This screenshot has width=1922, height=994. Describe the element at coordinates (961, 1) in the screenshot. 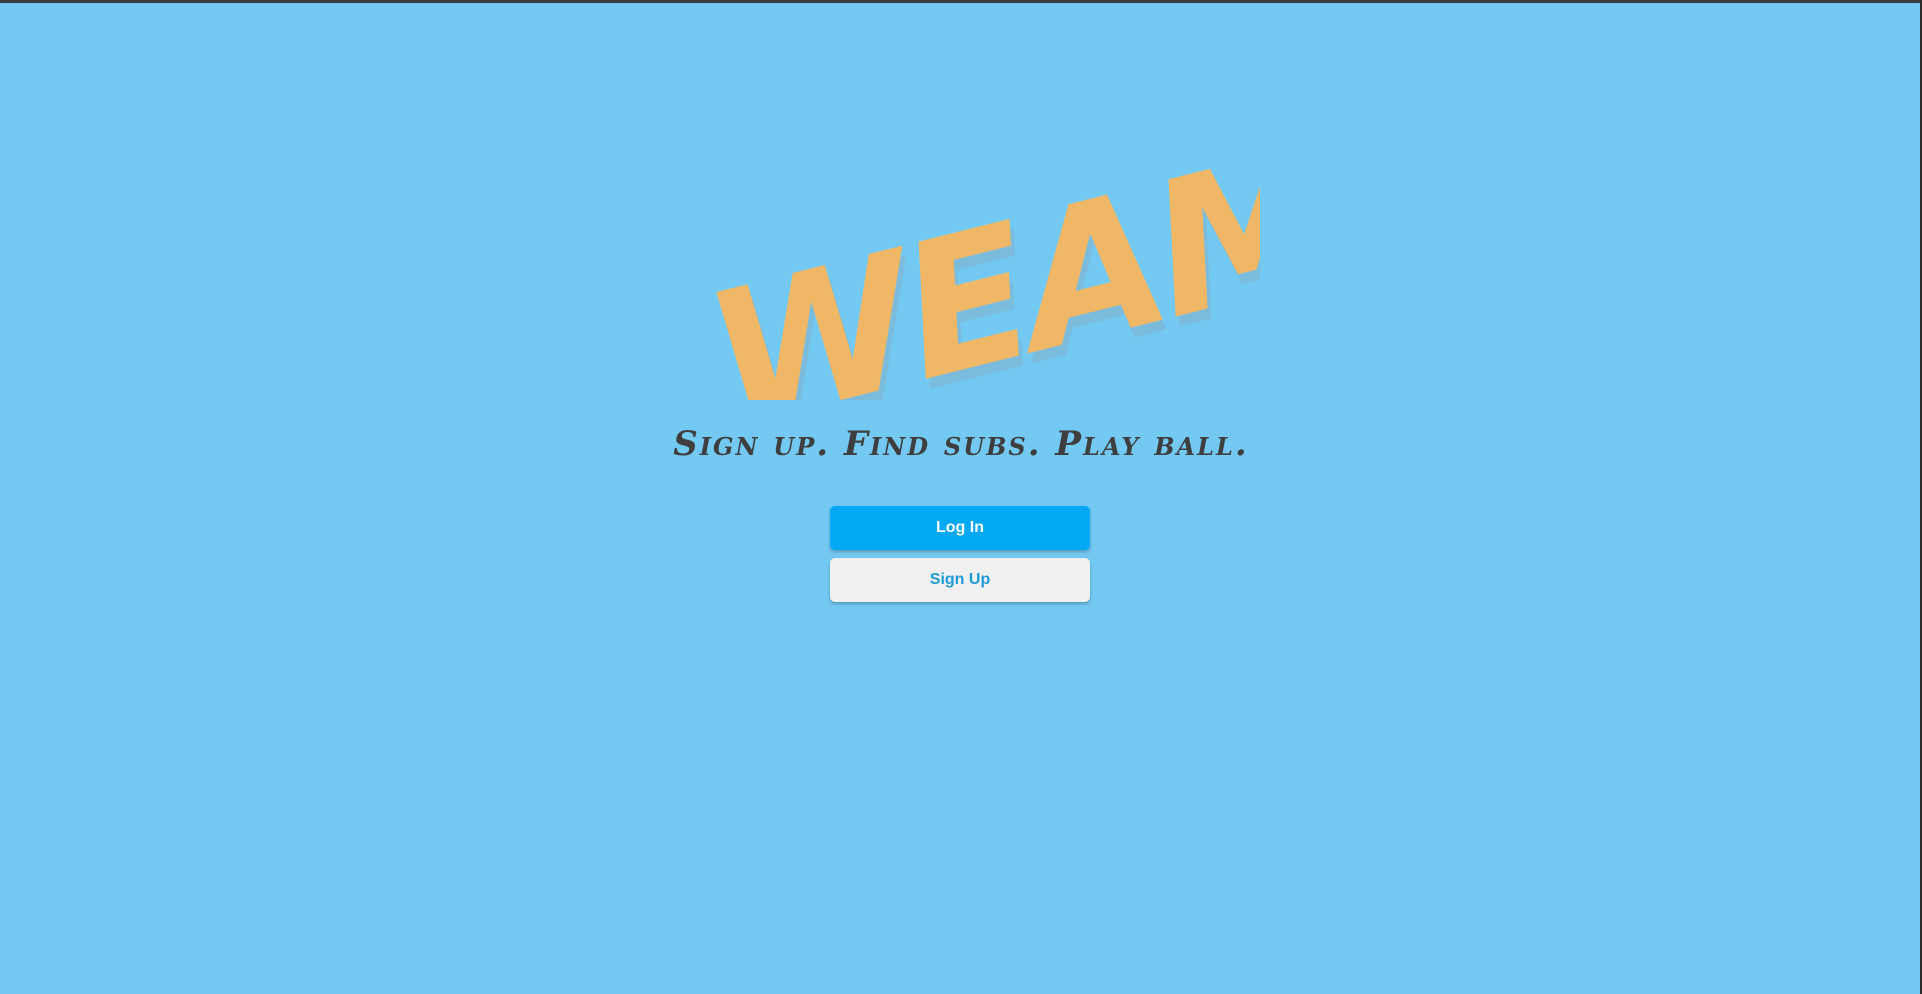

I see `window-top-border` at that location.